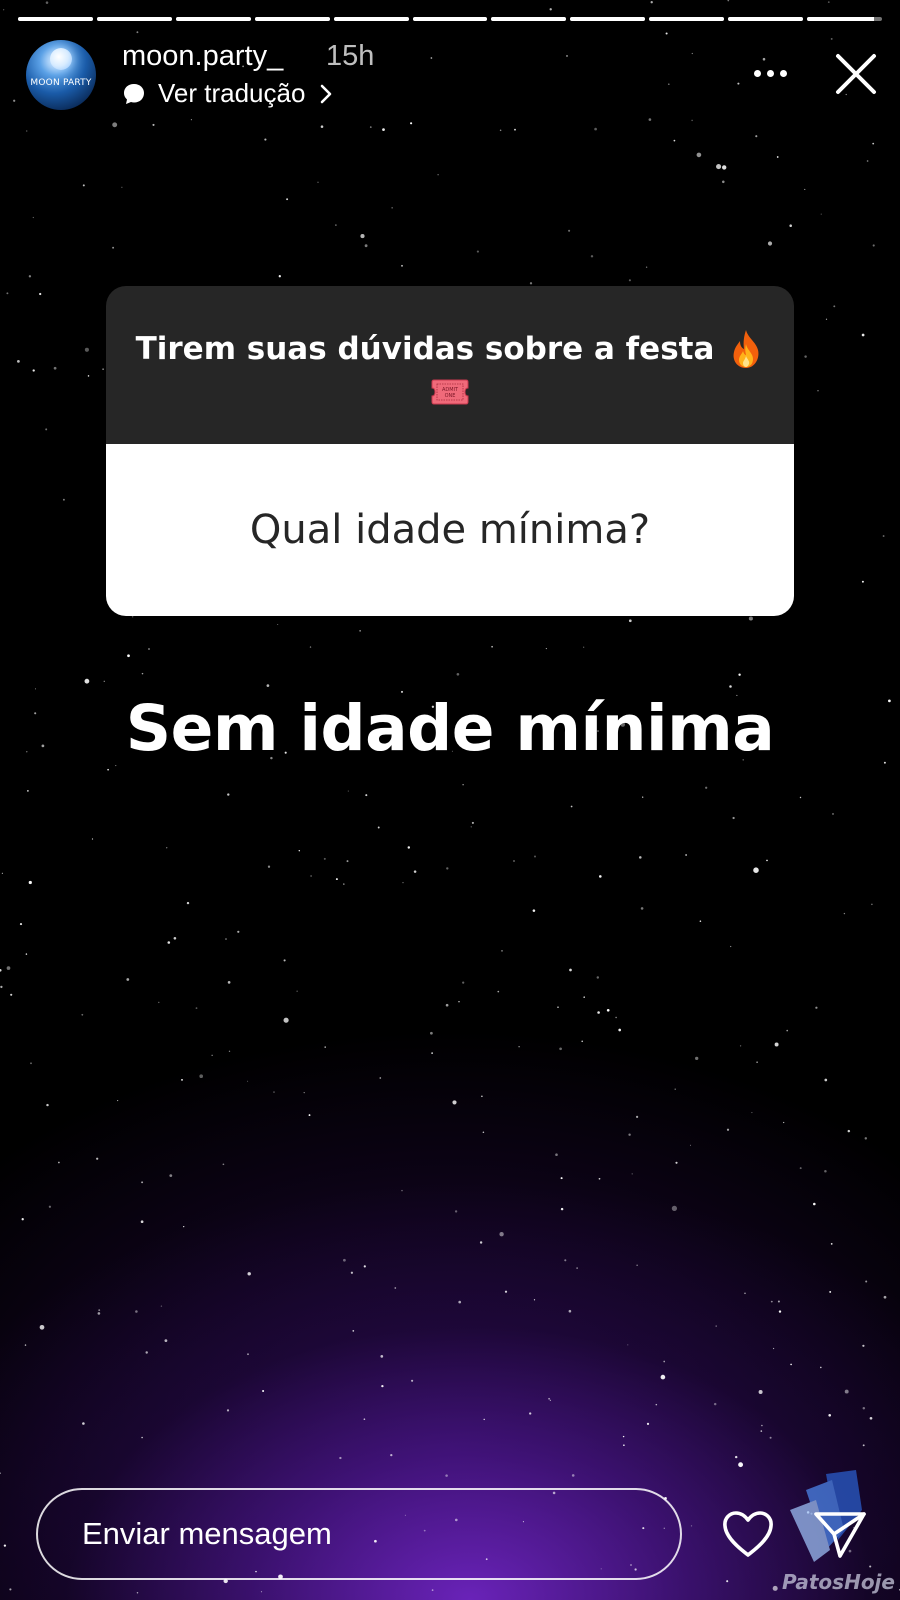 The width and height of the screenshot is (900, 1600). Describe the element at coordinates (748, 1534) in the screenshot. I see `heart-icon` at that location.